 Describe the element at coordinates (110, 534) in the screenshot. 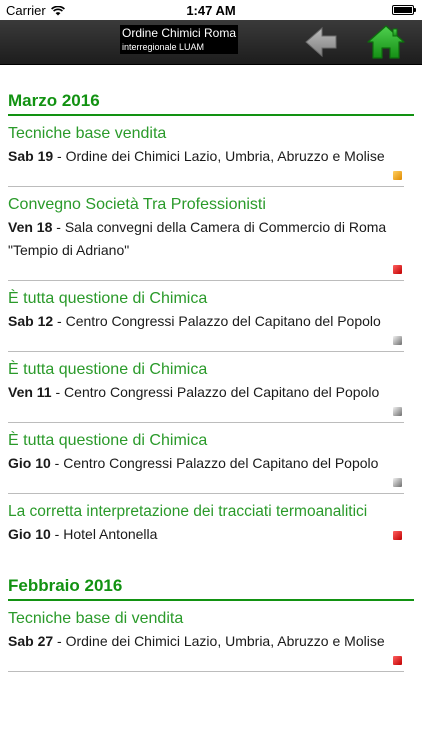

I see `event-place: Hotel Antonella` at that location.